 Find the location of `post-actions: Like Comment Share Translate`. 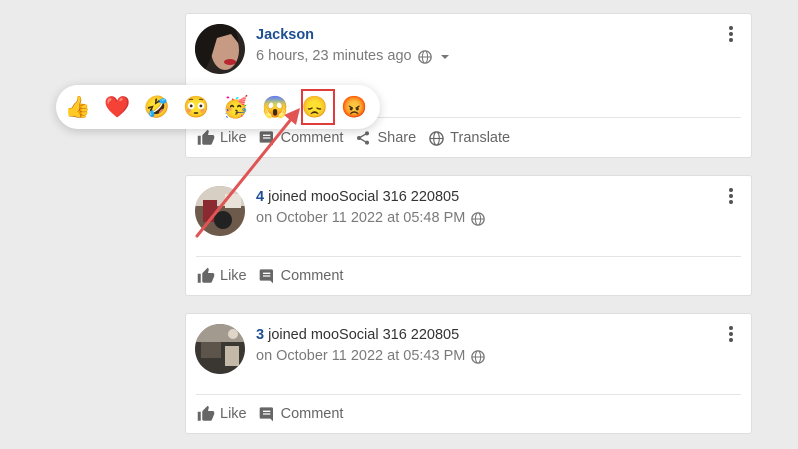

post-actions: Like Comment Share Translate is located at coordinates (359, 138).